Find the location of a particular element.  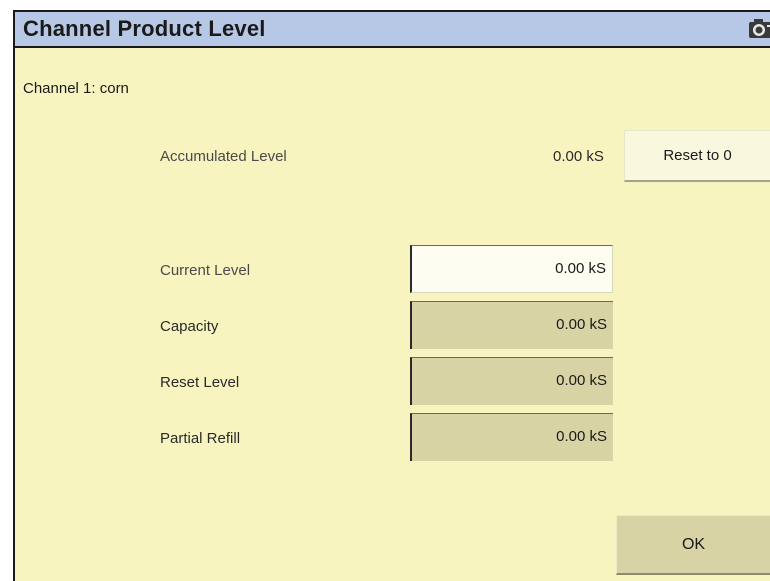

current-level-label: Current Level is located at coordinates (205, 270).